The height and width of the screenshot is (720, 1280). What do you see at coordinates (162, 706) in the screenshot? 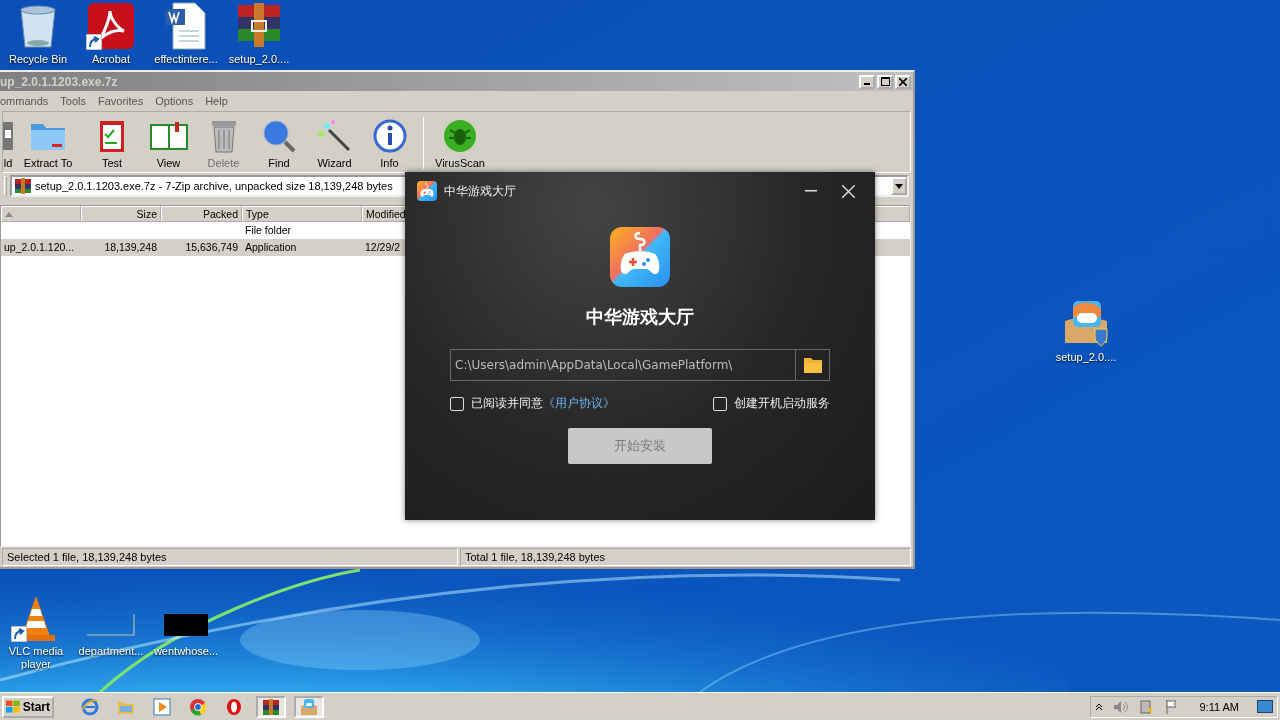
I see `play-icon` at bounding box center [162, 706].